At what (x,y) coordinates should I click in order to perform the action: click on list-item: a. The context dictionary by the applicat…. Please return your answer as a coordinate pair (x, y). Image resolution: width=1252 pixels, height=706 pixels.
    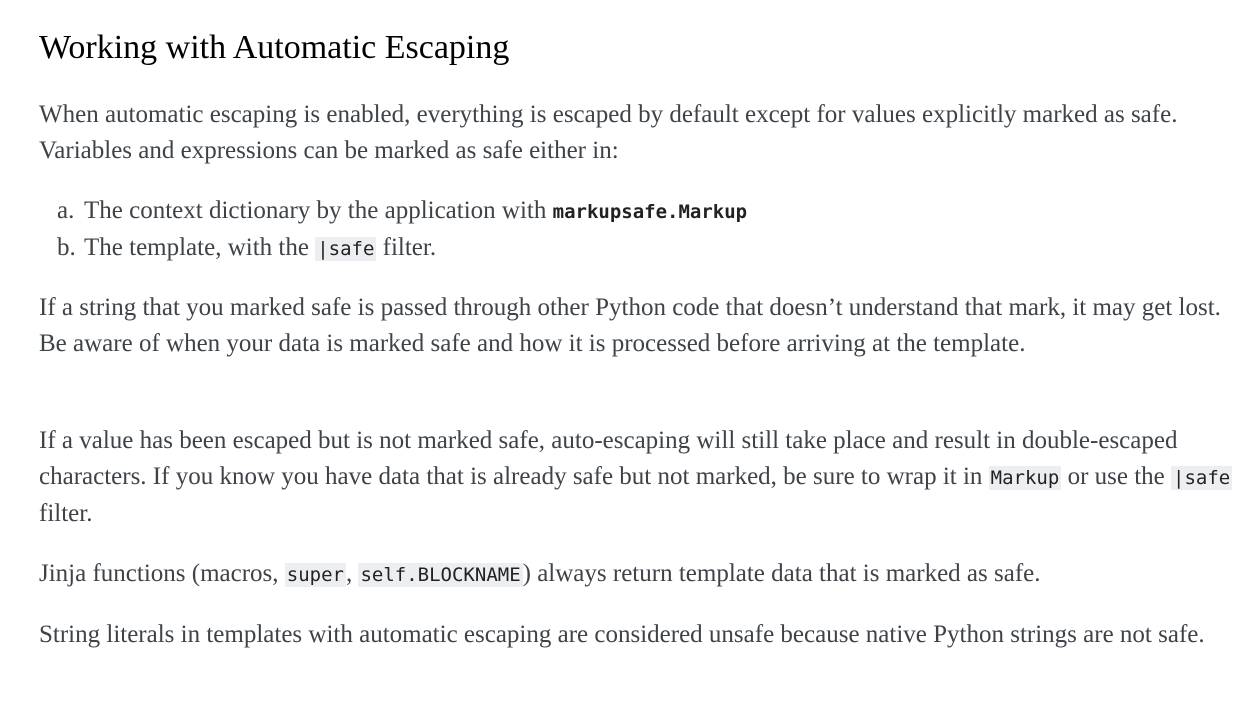
    Looking at the image, I should click on (636, 211).